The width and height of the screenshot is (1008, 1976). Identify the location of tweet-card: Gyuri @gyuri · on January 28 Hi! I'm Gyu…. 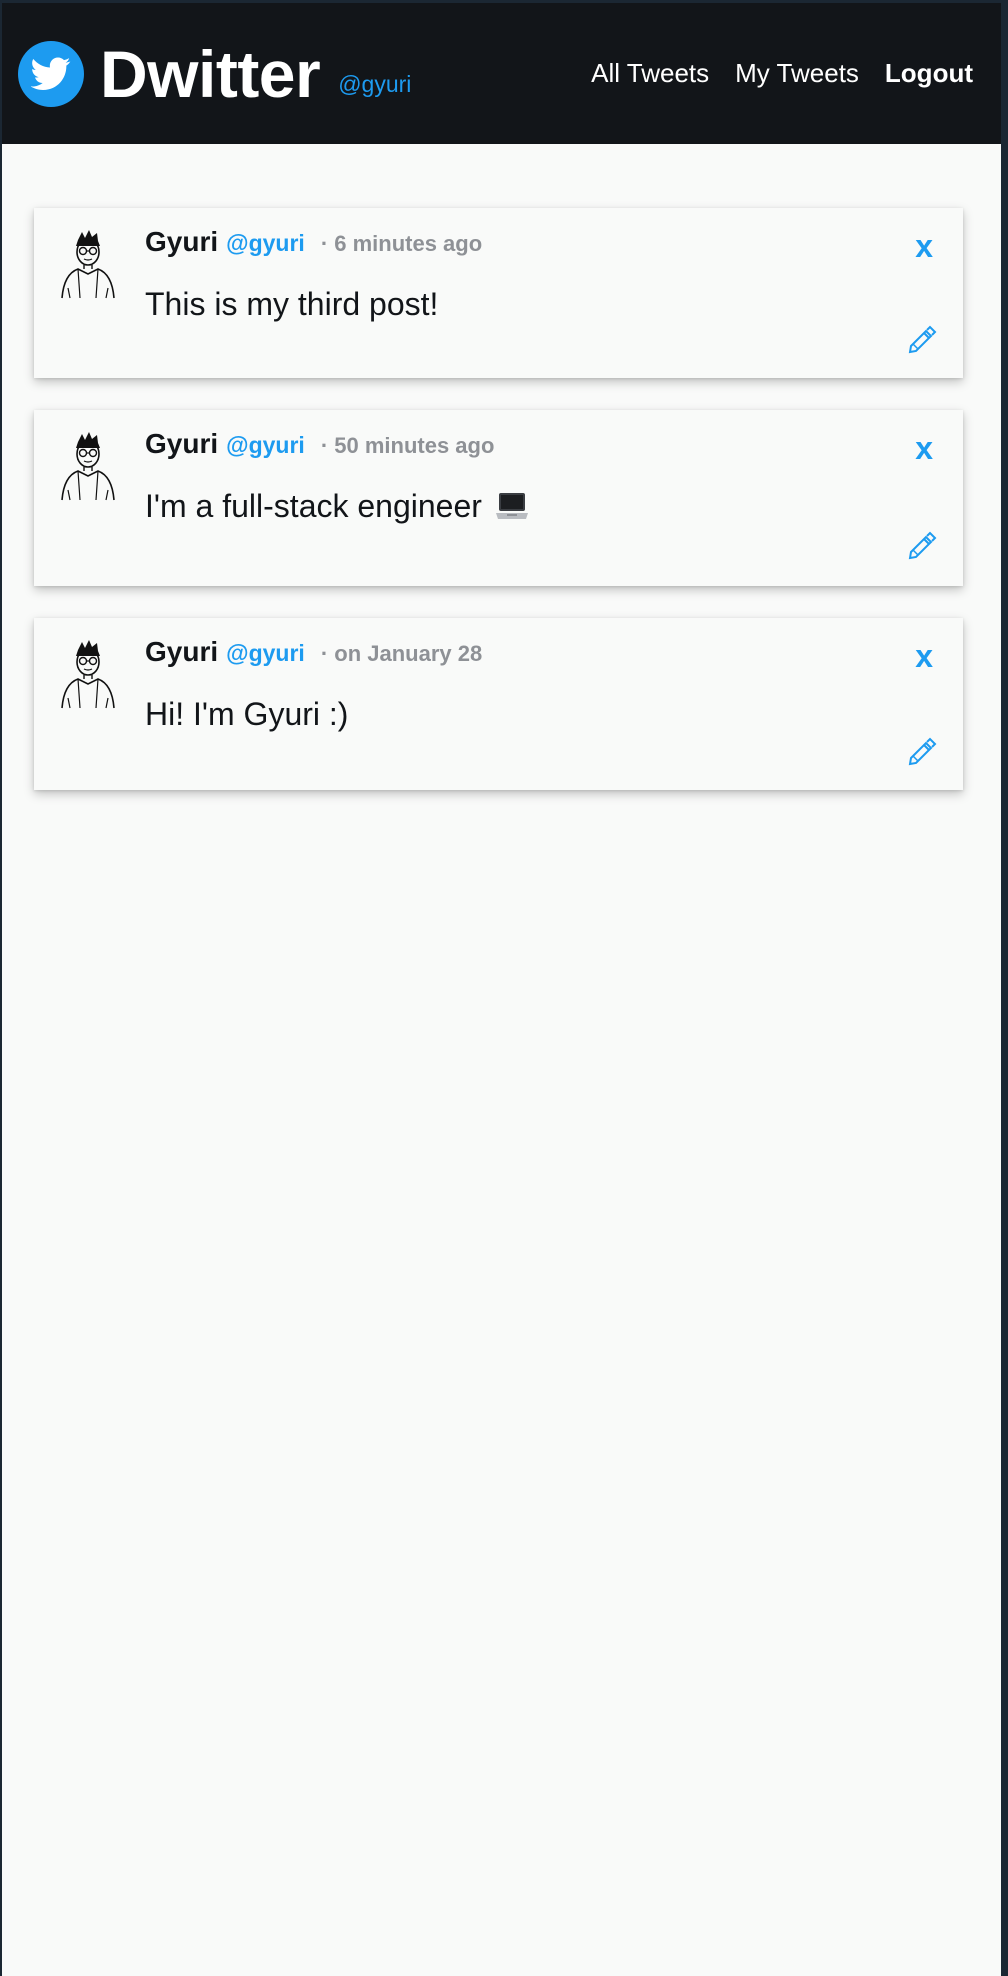
(498, 704).